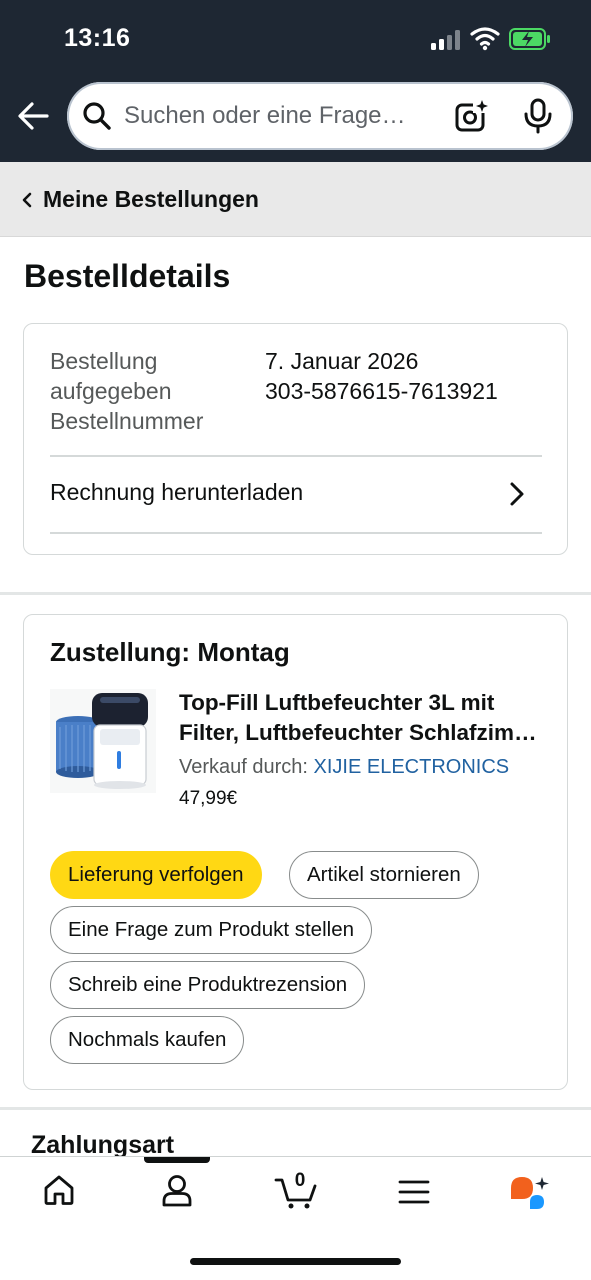 The image size is (591, 1280). Describe the element at coordinates (33, 116) in the screenshot. I see `back-arrow-icon` at that location.